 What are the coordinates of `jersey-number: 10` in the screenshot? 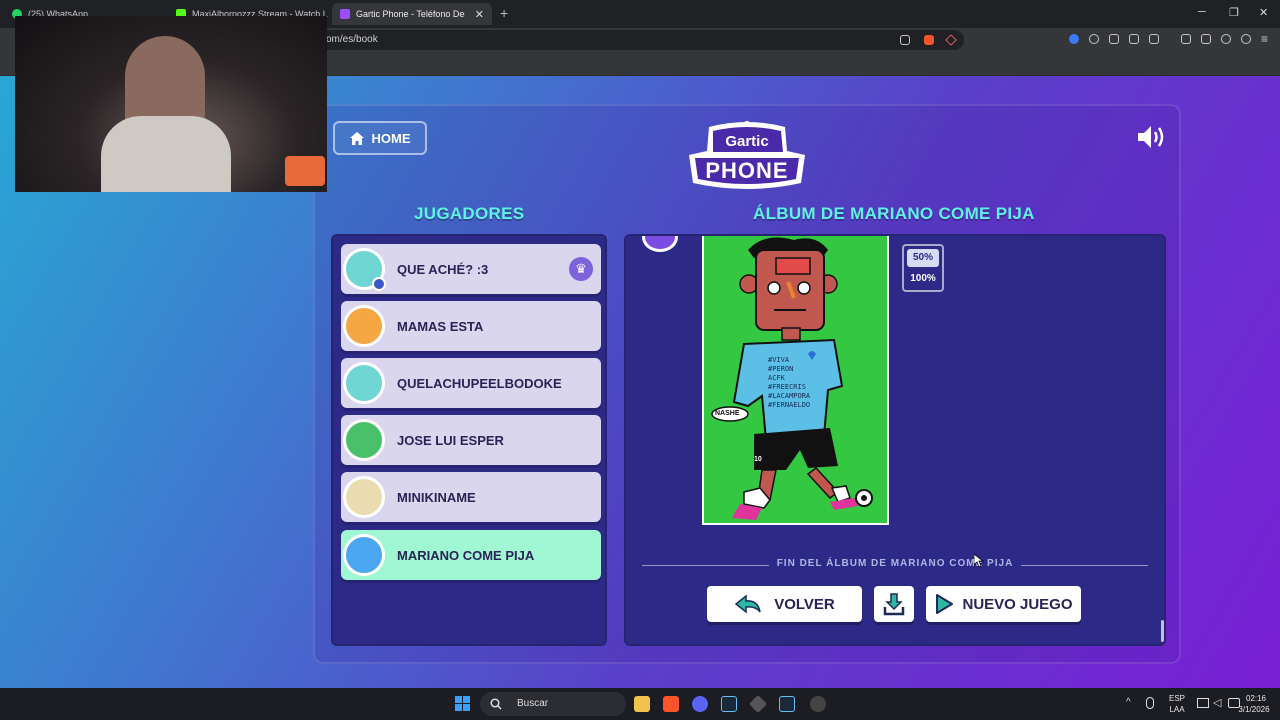 It's located at (758, 459).